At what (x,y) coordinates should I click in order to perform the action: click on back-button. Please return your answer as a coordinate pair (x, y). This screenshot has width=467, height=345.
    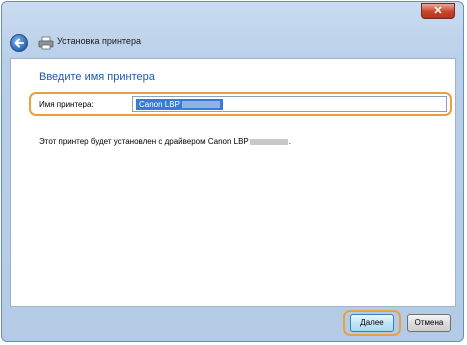
    Looking at the image, I should click on (19, 43).